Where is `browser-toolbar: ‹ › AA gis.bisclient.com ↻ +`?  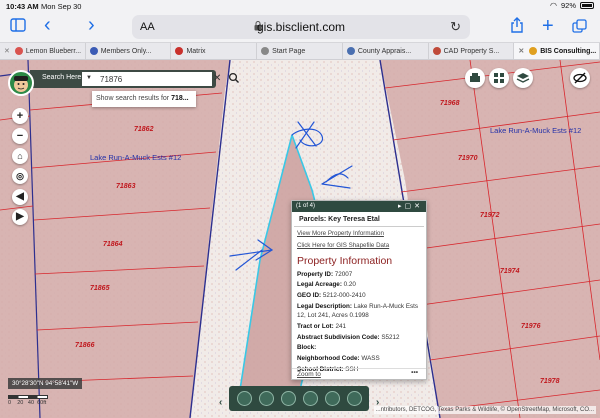 browser-toolbar: ‹ › AA gis.bisclient.com ↻ + is located at coordinates (300, 27).